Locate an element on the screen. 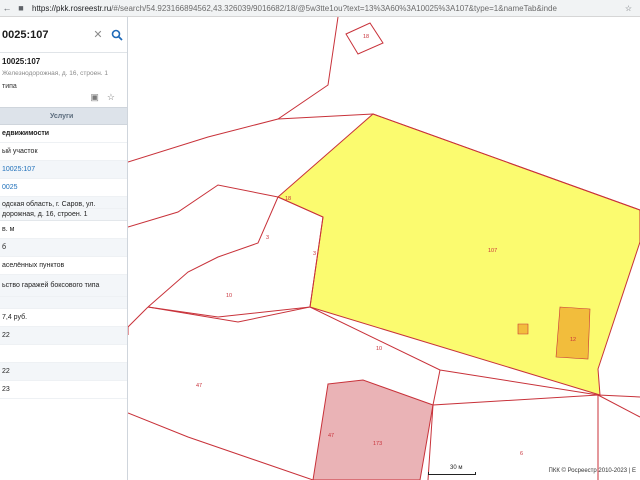 This screenshot has height=480, width=640. lock-icon: ■ is located at coordinates (21, 8).